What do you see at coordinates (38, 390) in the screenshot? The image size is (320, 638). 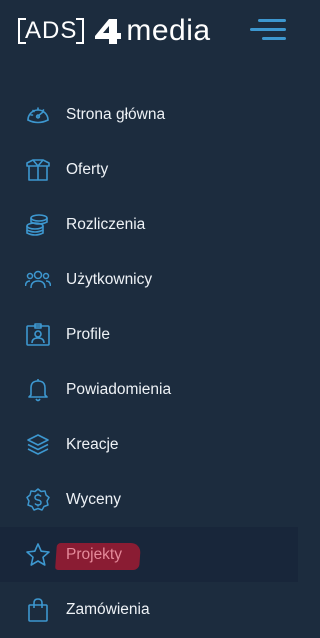 I see `bell-icon` at bounding box center [38, 390].